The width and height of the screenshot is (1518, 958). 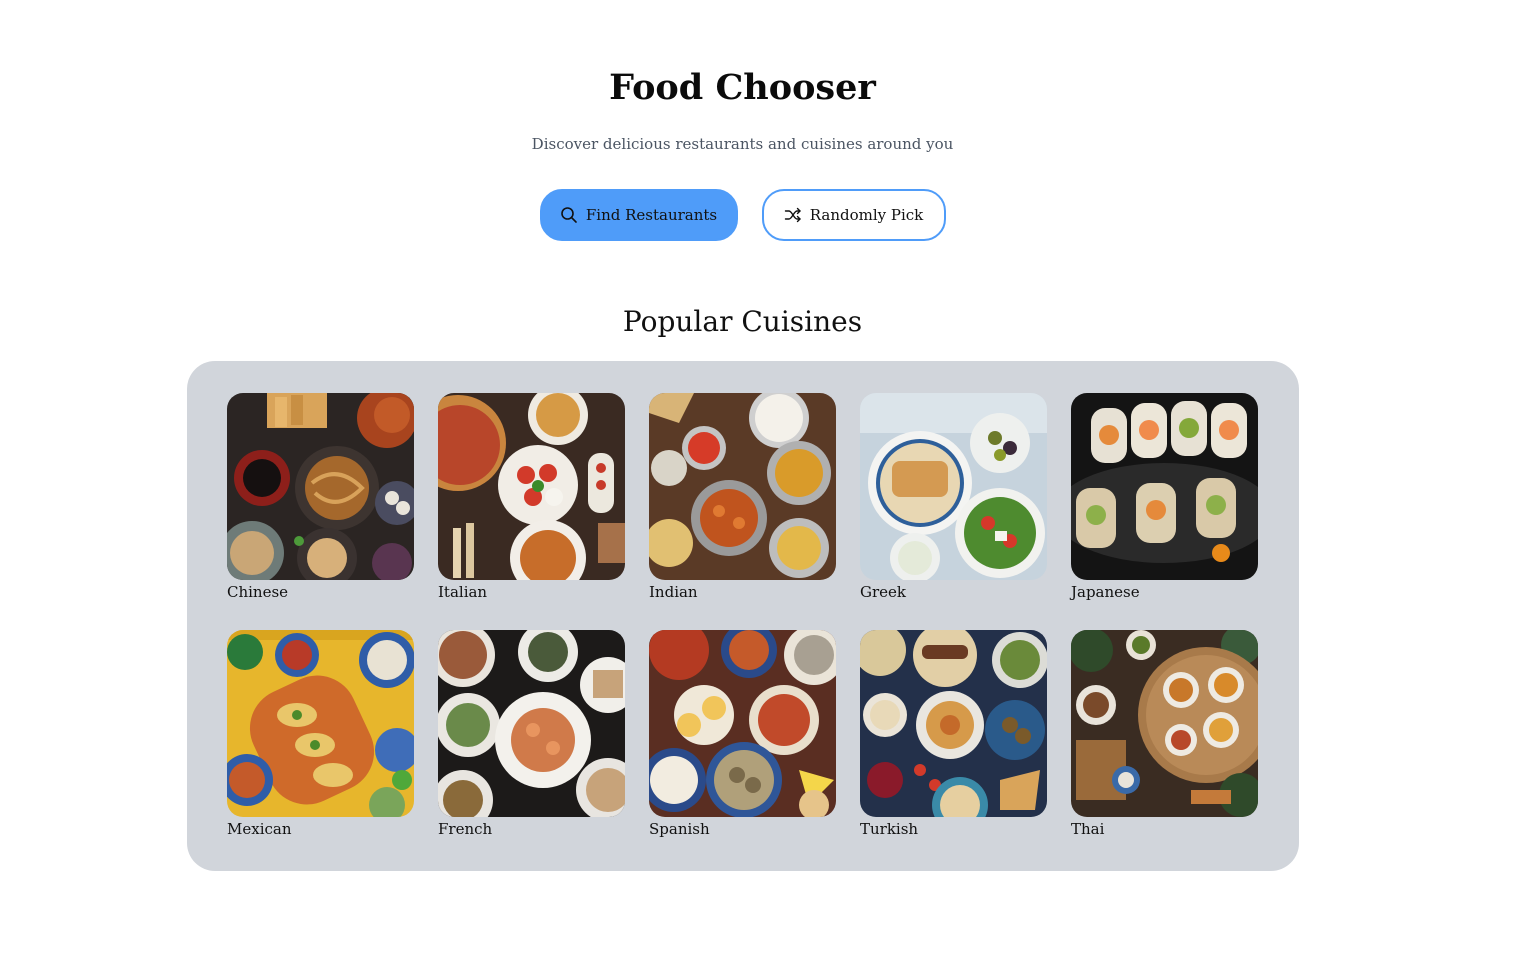 I want to click on section-title: Popular Cuisines, so click(x=742, y=321).